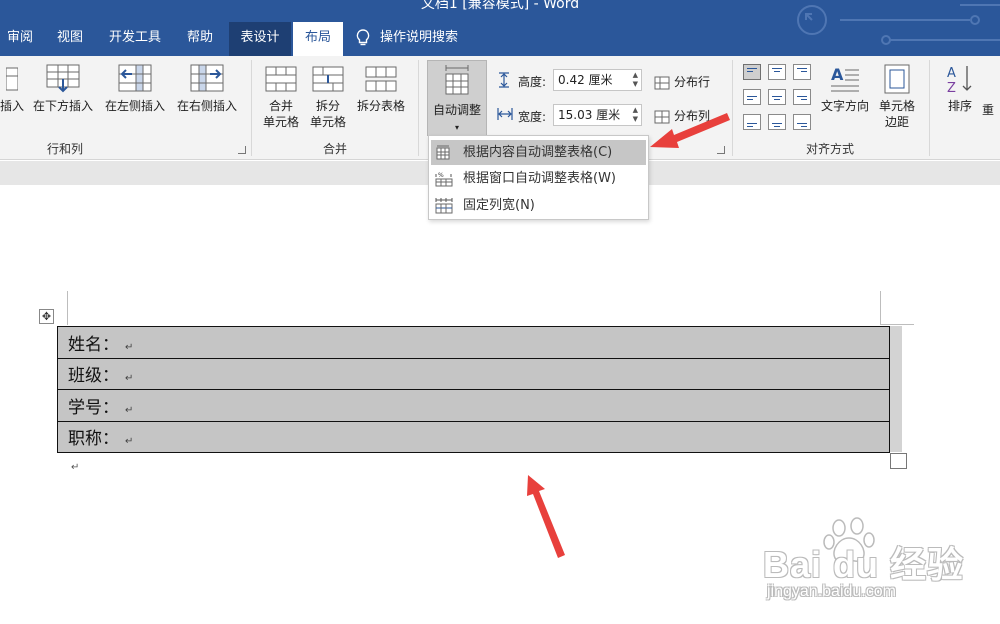  I want to click on align-bottom-center-button, so click(777, 122).